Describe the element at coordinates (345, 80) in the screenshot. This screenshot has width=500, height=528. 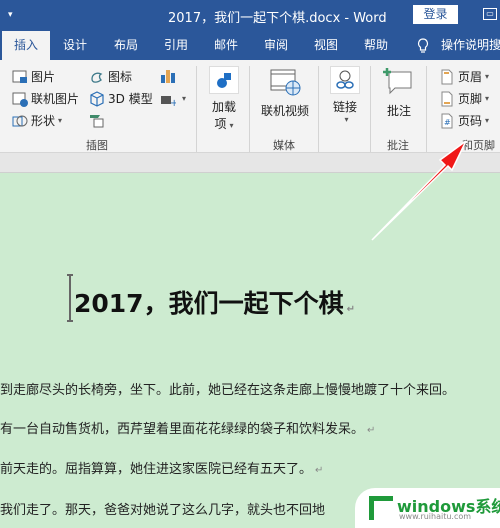
I see `link-icon` at that location.